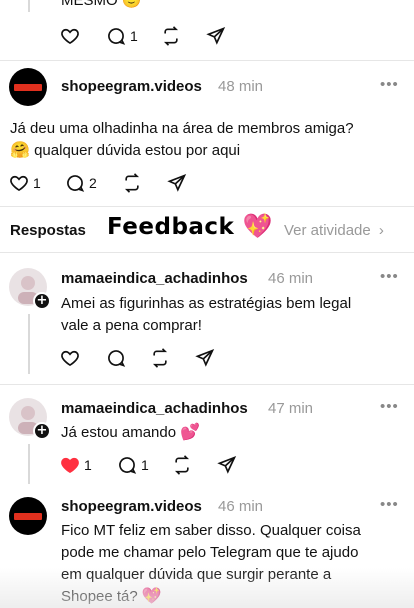  Describe the element at coordinates (291, 408) in the screenshot. I see `reply-time: 47 min` at that location.